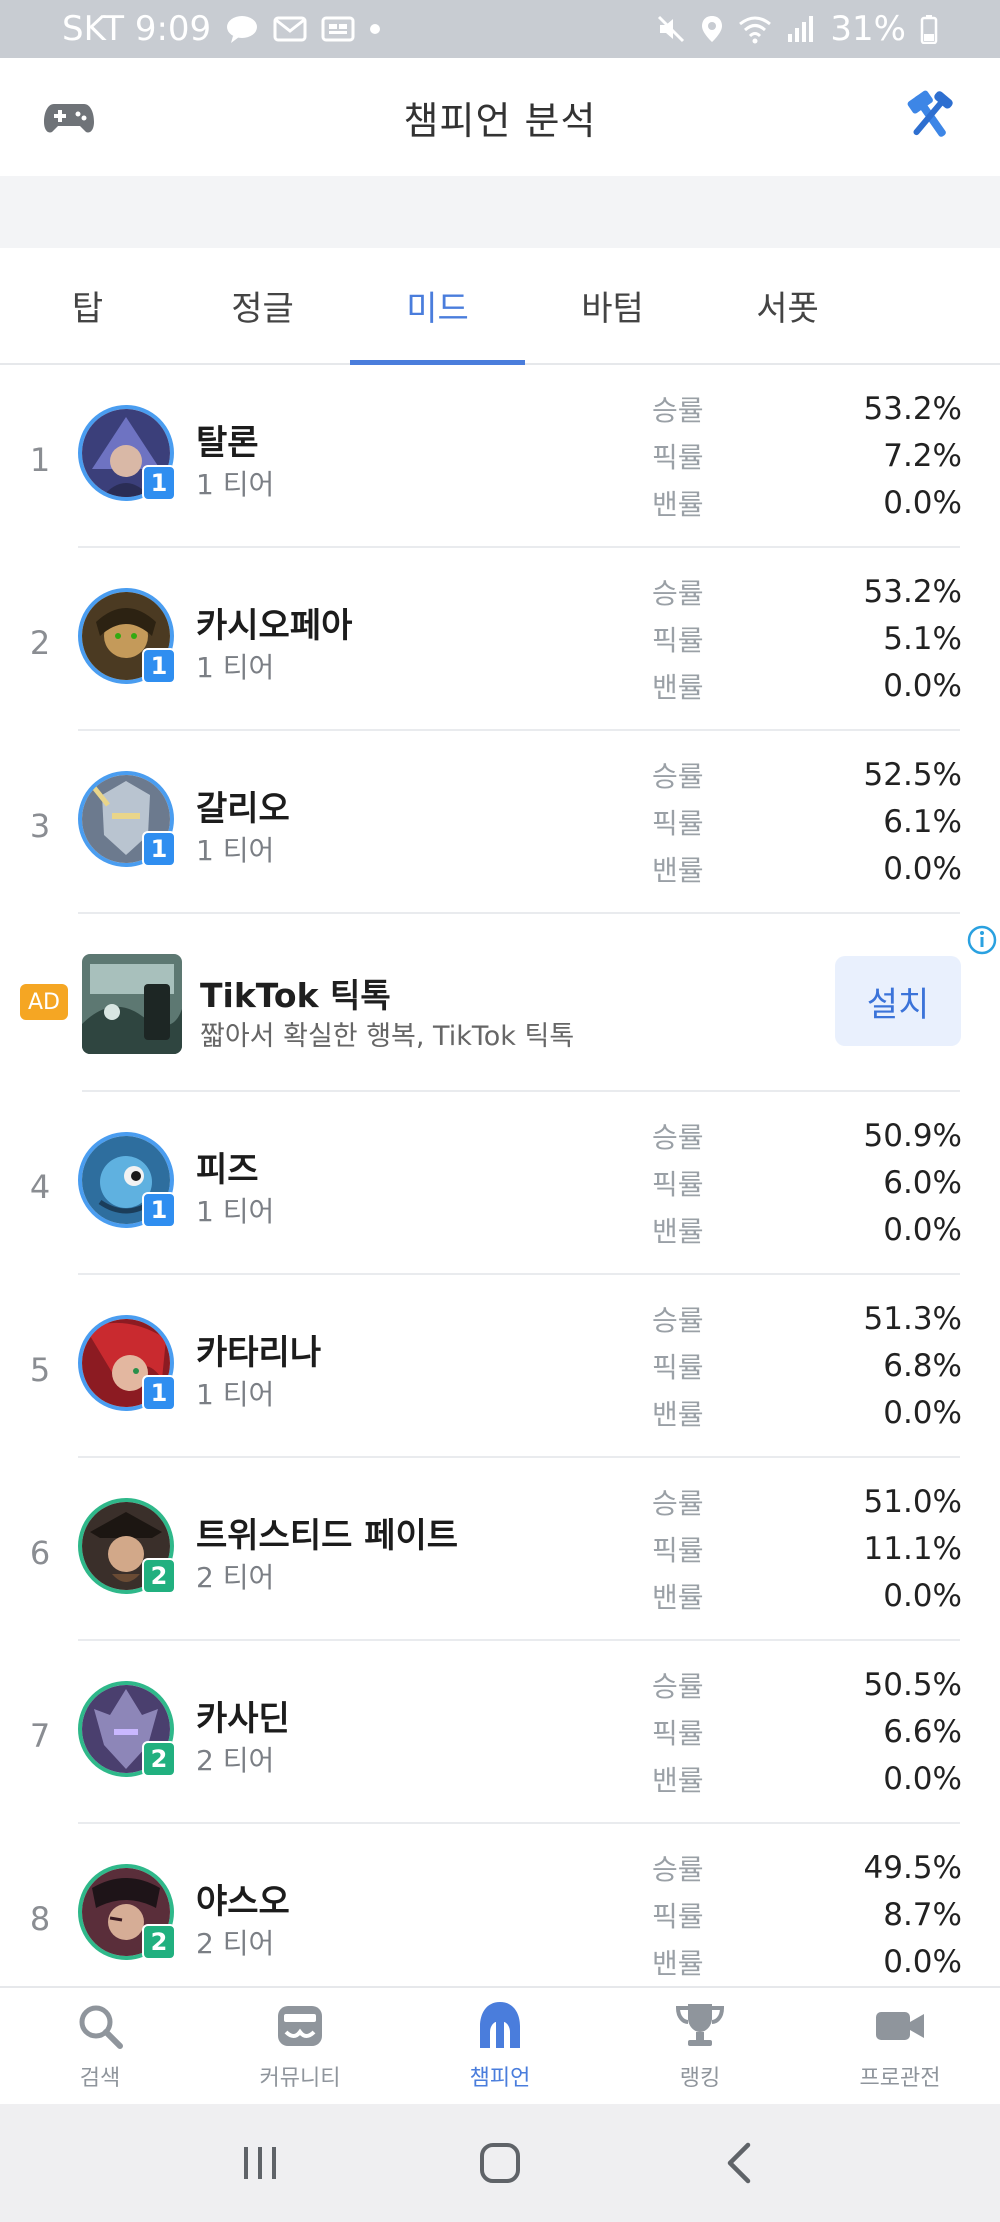 The width and height of the screenshot is (1000, 2222). I want to click on nav-label: 프로관전, so click(900, 2078).